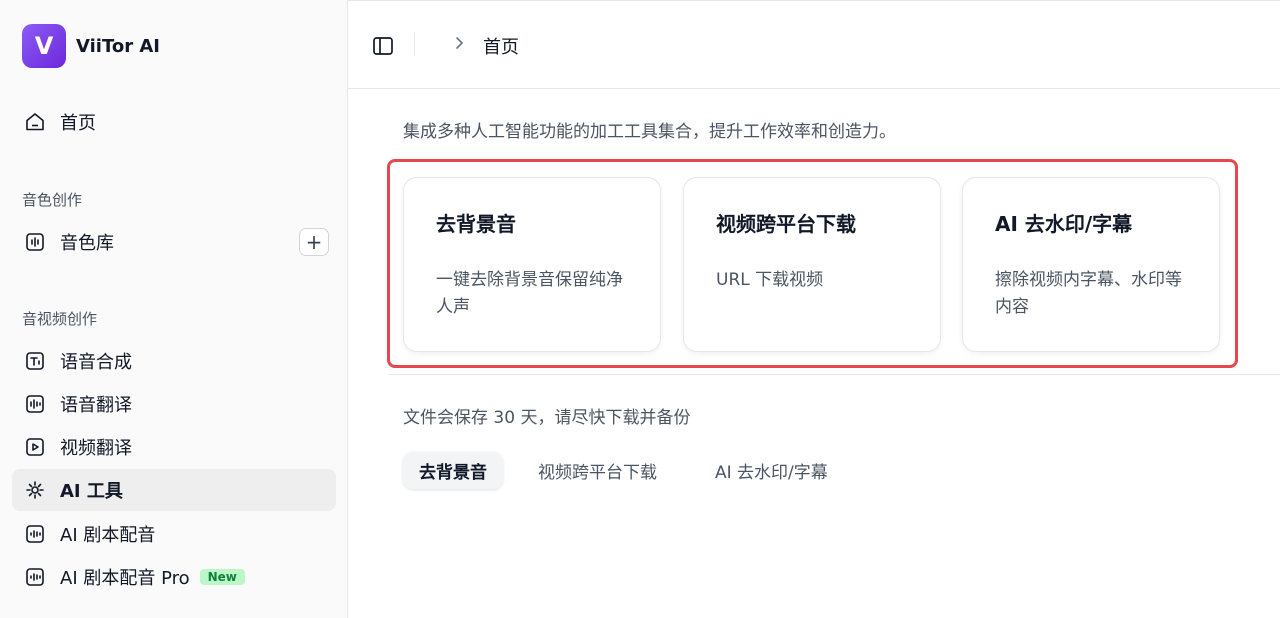 Image resolution: width=1280 pixels, height=618 pixels. I want to click on add-voice-button: +, so click(314, 242).